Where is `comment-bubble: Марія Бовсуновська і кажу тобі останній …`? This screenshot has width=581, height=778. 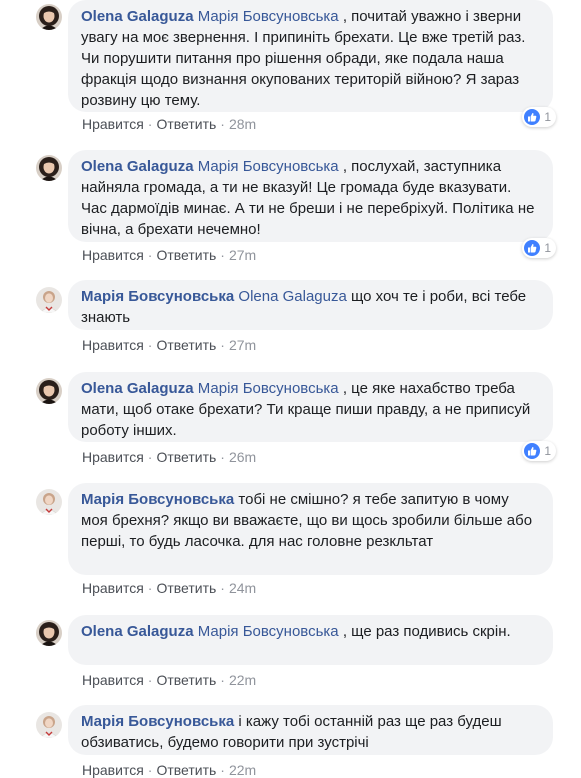
comment-bubble: Марія Бовсуновська і кажу тобі останній … is located at coordinates (310, 730).